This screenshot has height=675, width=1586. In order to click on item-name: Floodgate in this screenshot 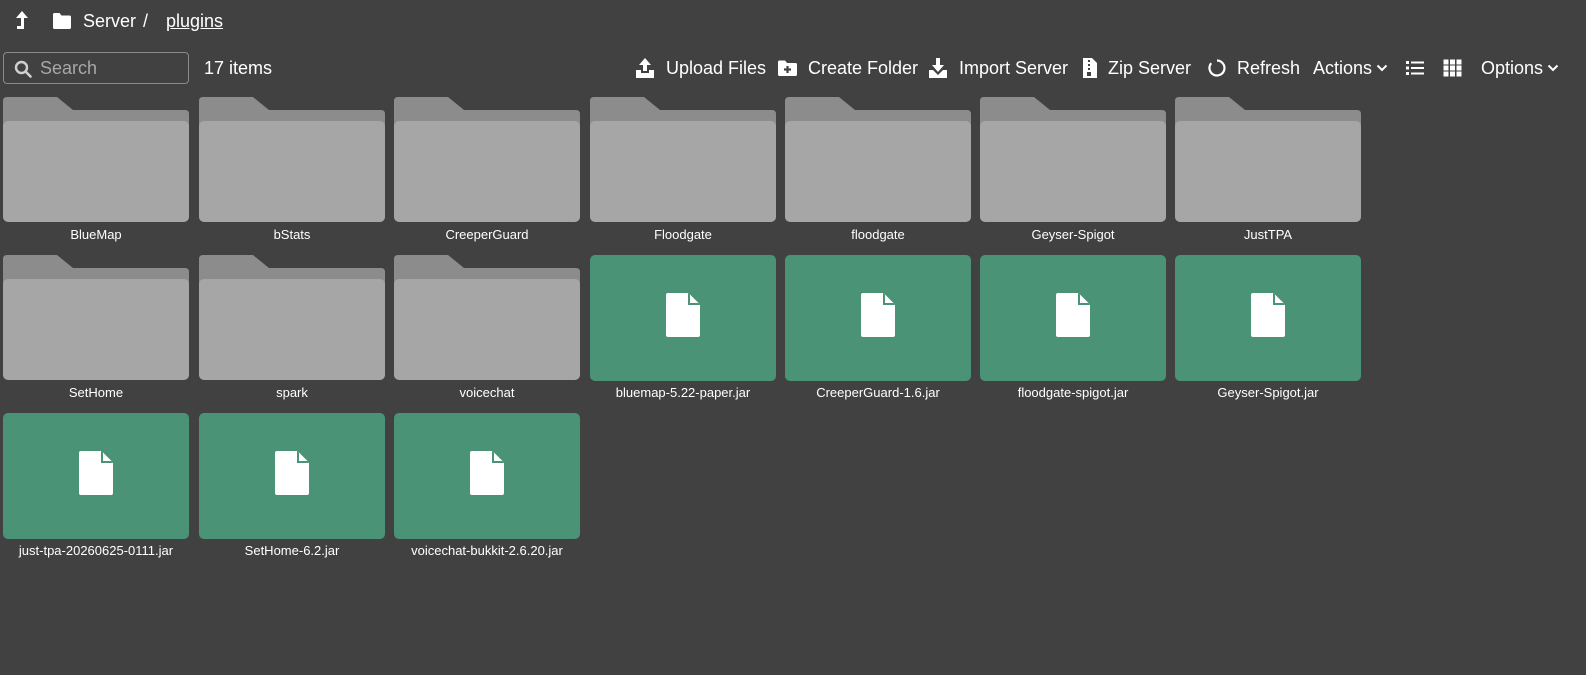, I will do `click(683, 234)`.